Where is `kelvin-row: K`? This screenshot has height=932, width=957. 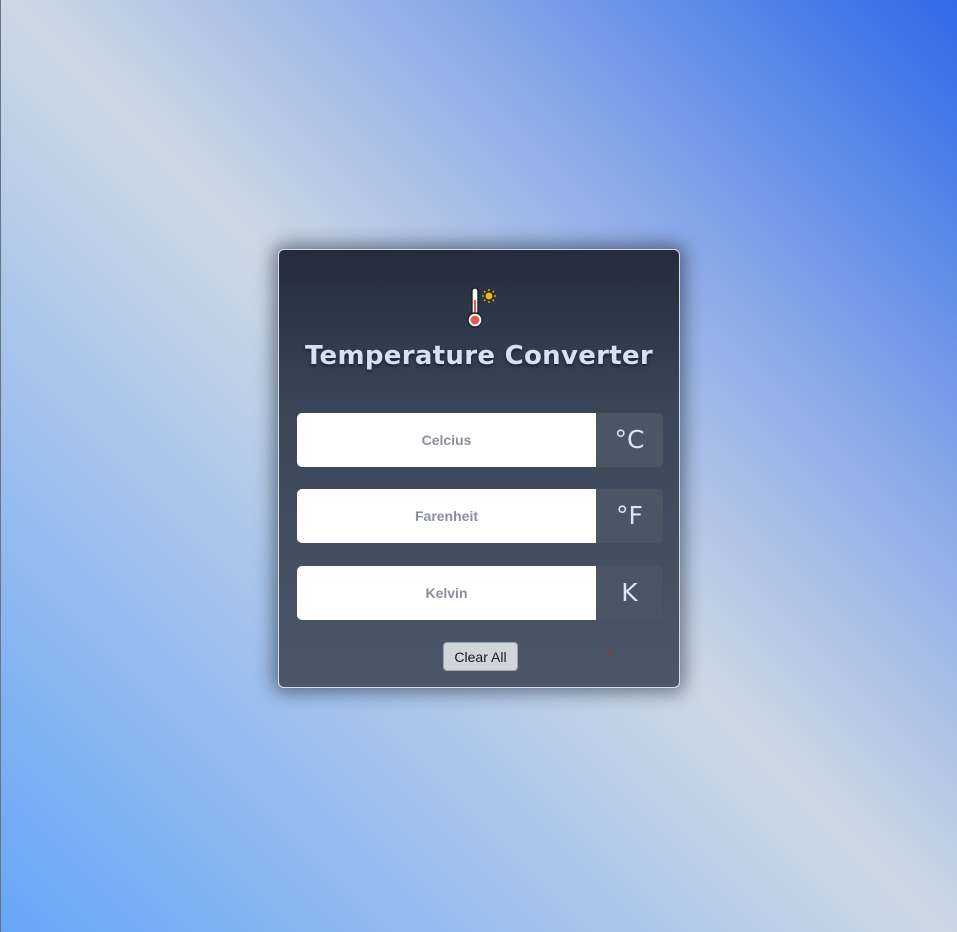
kelvin-row: K is located at coordinates (480, 593).